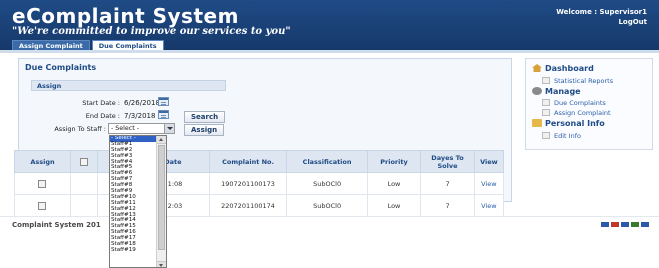 The height and width of the screenshot is (268, 659). I want to click on assign-to-staff-label: Assign To Staff :, so click(80, 129).